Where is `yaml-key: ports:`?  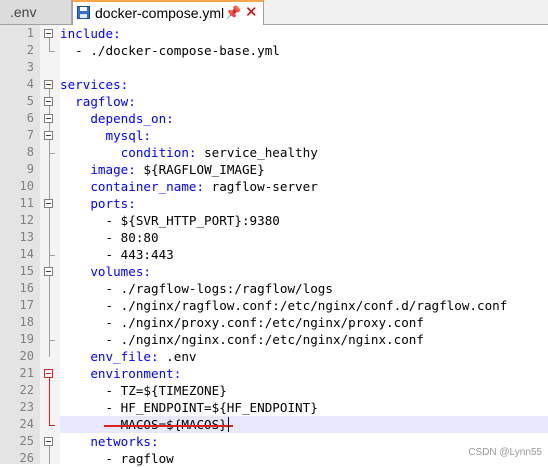 yaml-key: ports: is located at coordinates (98, 203).